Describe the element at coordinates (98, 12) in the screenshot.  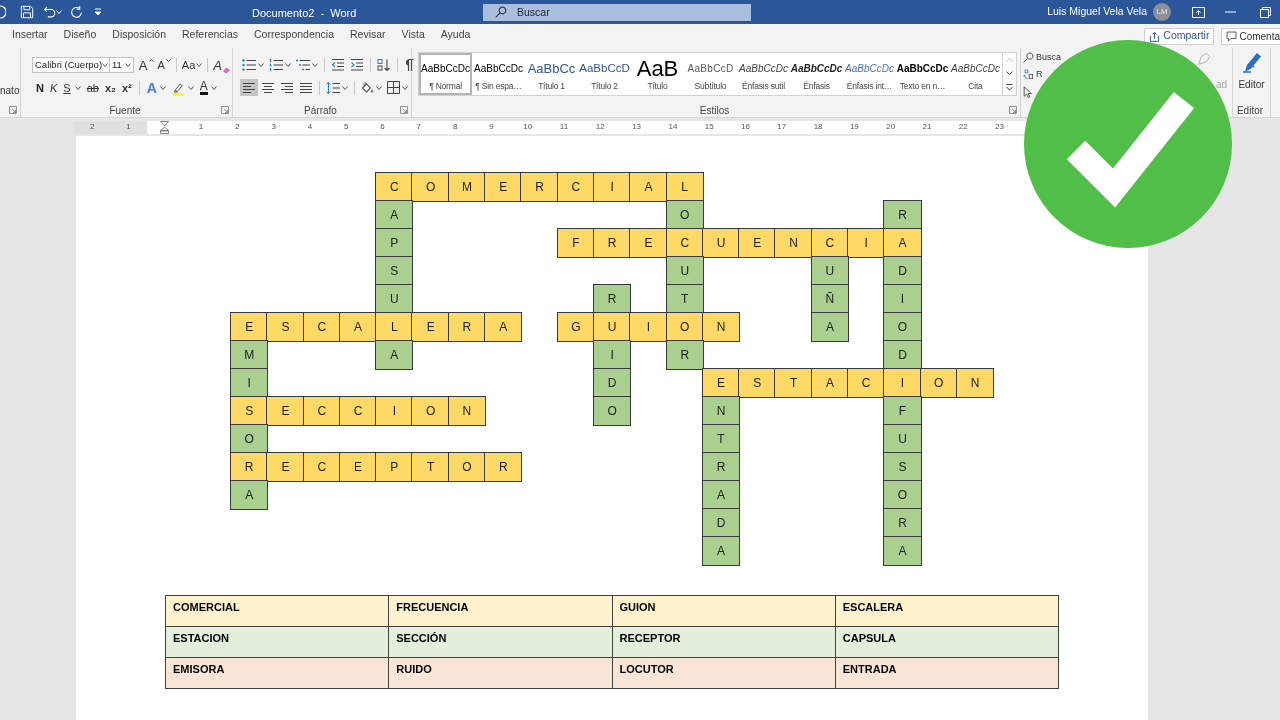
I see `customize-icon` at that location.